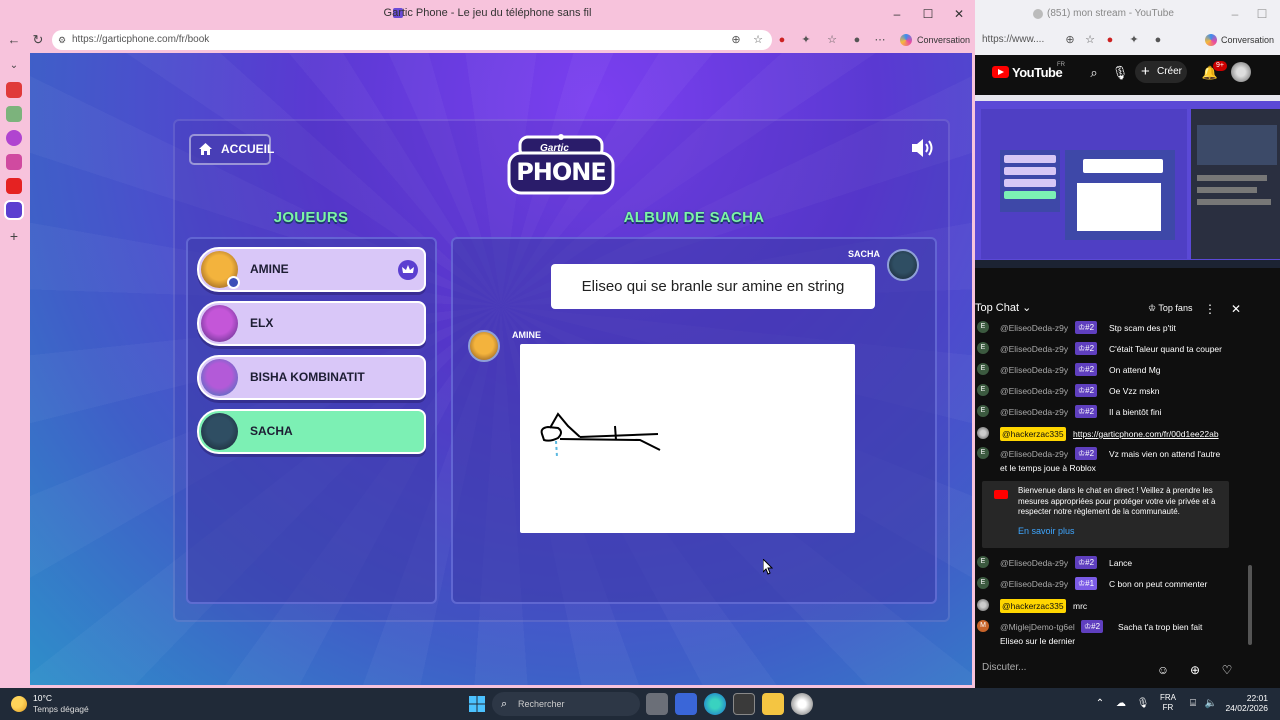 The width and height of the screenshot is (1280, 720). What do you see at coordinates (14, 162) in the screenshot?
I see `sidebar-search-icon` at bounding box center [14, 162].